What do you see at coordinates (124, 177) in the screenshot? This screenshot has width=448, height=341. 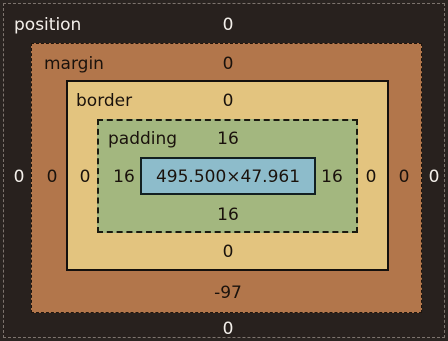 I see `padding-left-value: 16` at bounding box center [124, 177].